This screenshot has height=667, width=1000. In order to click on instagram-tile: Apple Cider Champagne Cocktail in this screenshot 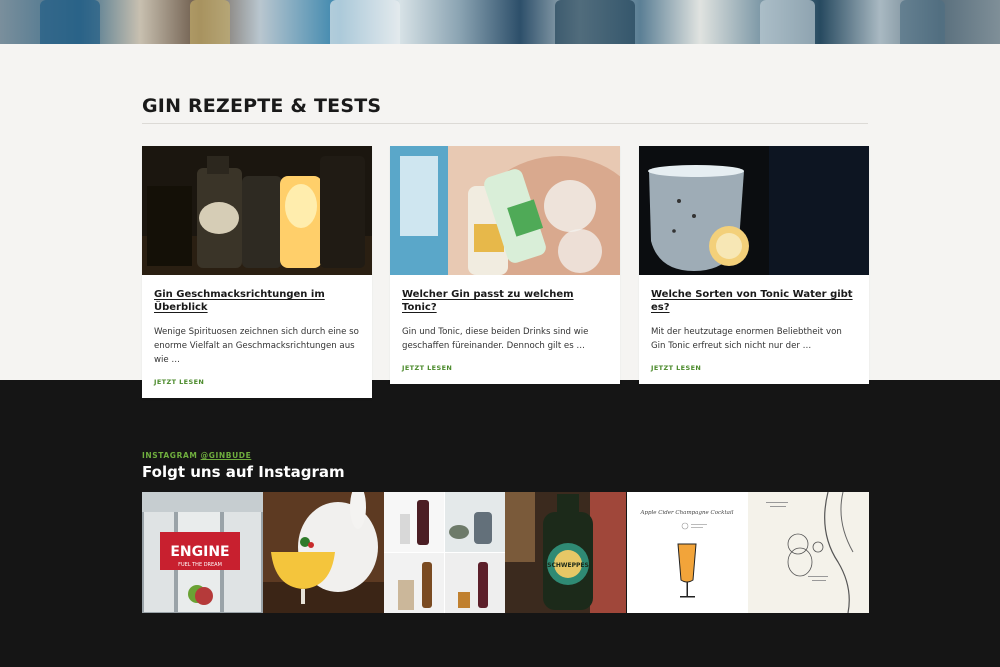, I will do `click(687, 552)`.